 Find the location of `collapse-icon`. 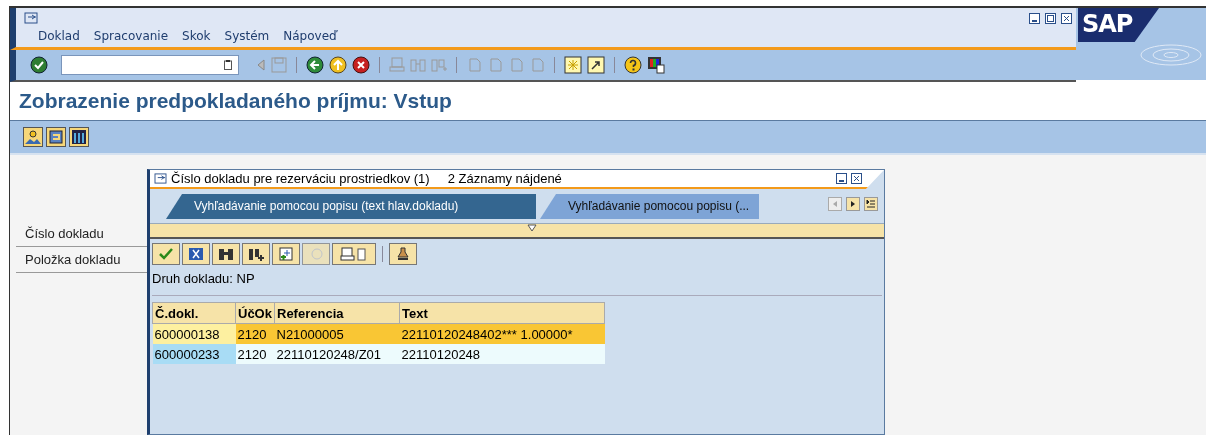

collapse-icon is located at coordinates (532, 228).